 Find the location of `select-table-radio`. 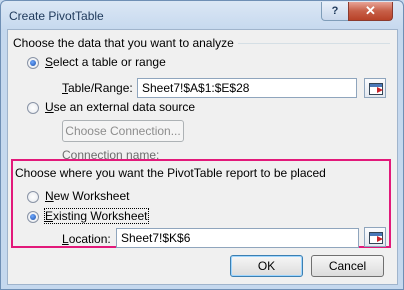

select-table-radio is located at coordinates (33, 63).